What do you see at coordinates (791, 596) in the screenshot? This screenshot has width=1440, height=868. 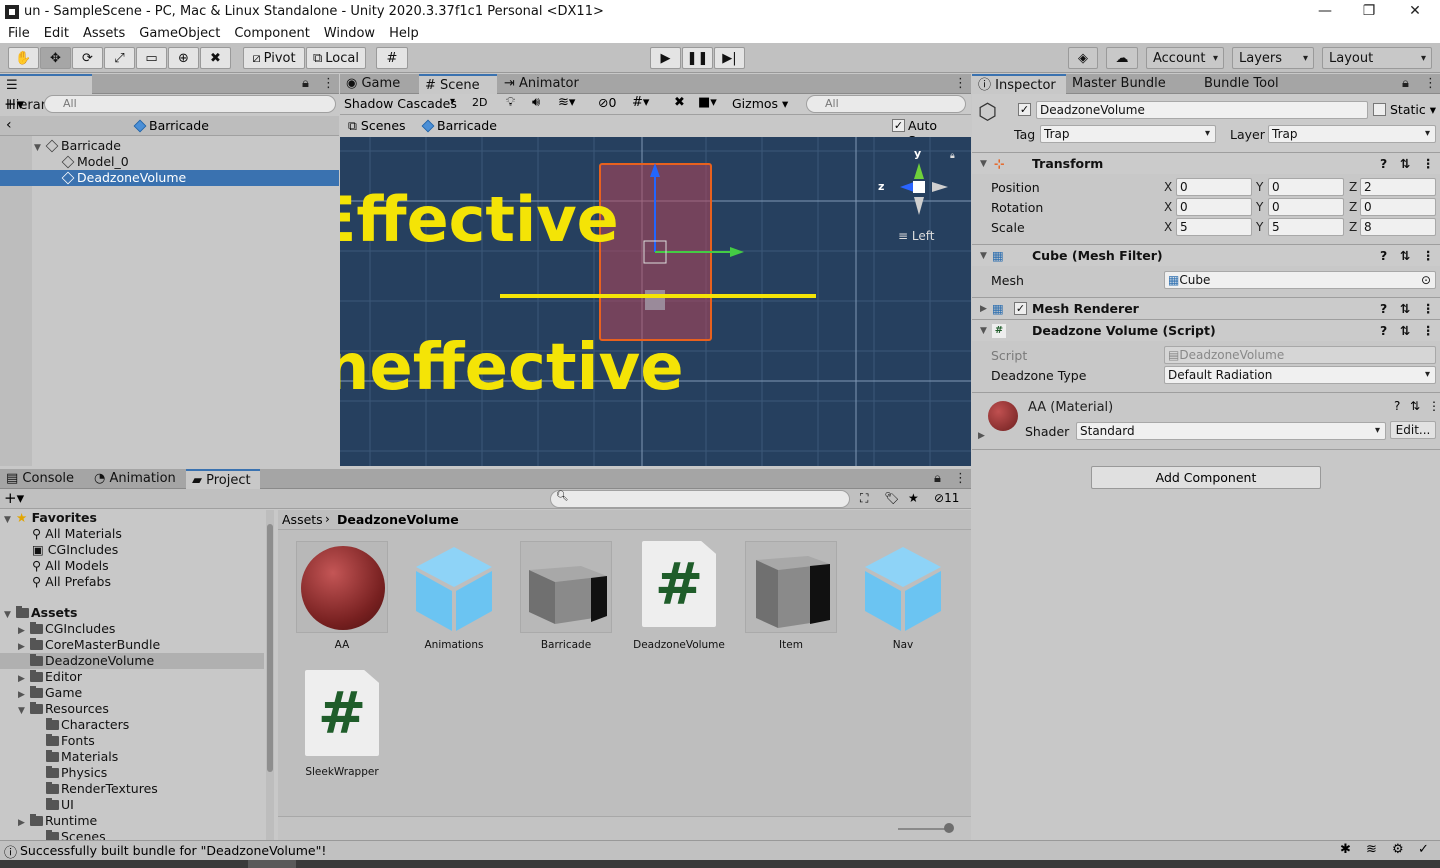 I see `asset-item: Item` at bounding box center [791, 596].